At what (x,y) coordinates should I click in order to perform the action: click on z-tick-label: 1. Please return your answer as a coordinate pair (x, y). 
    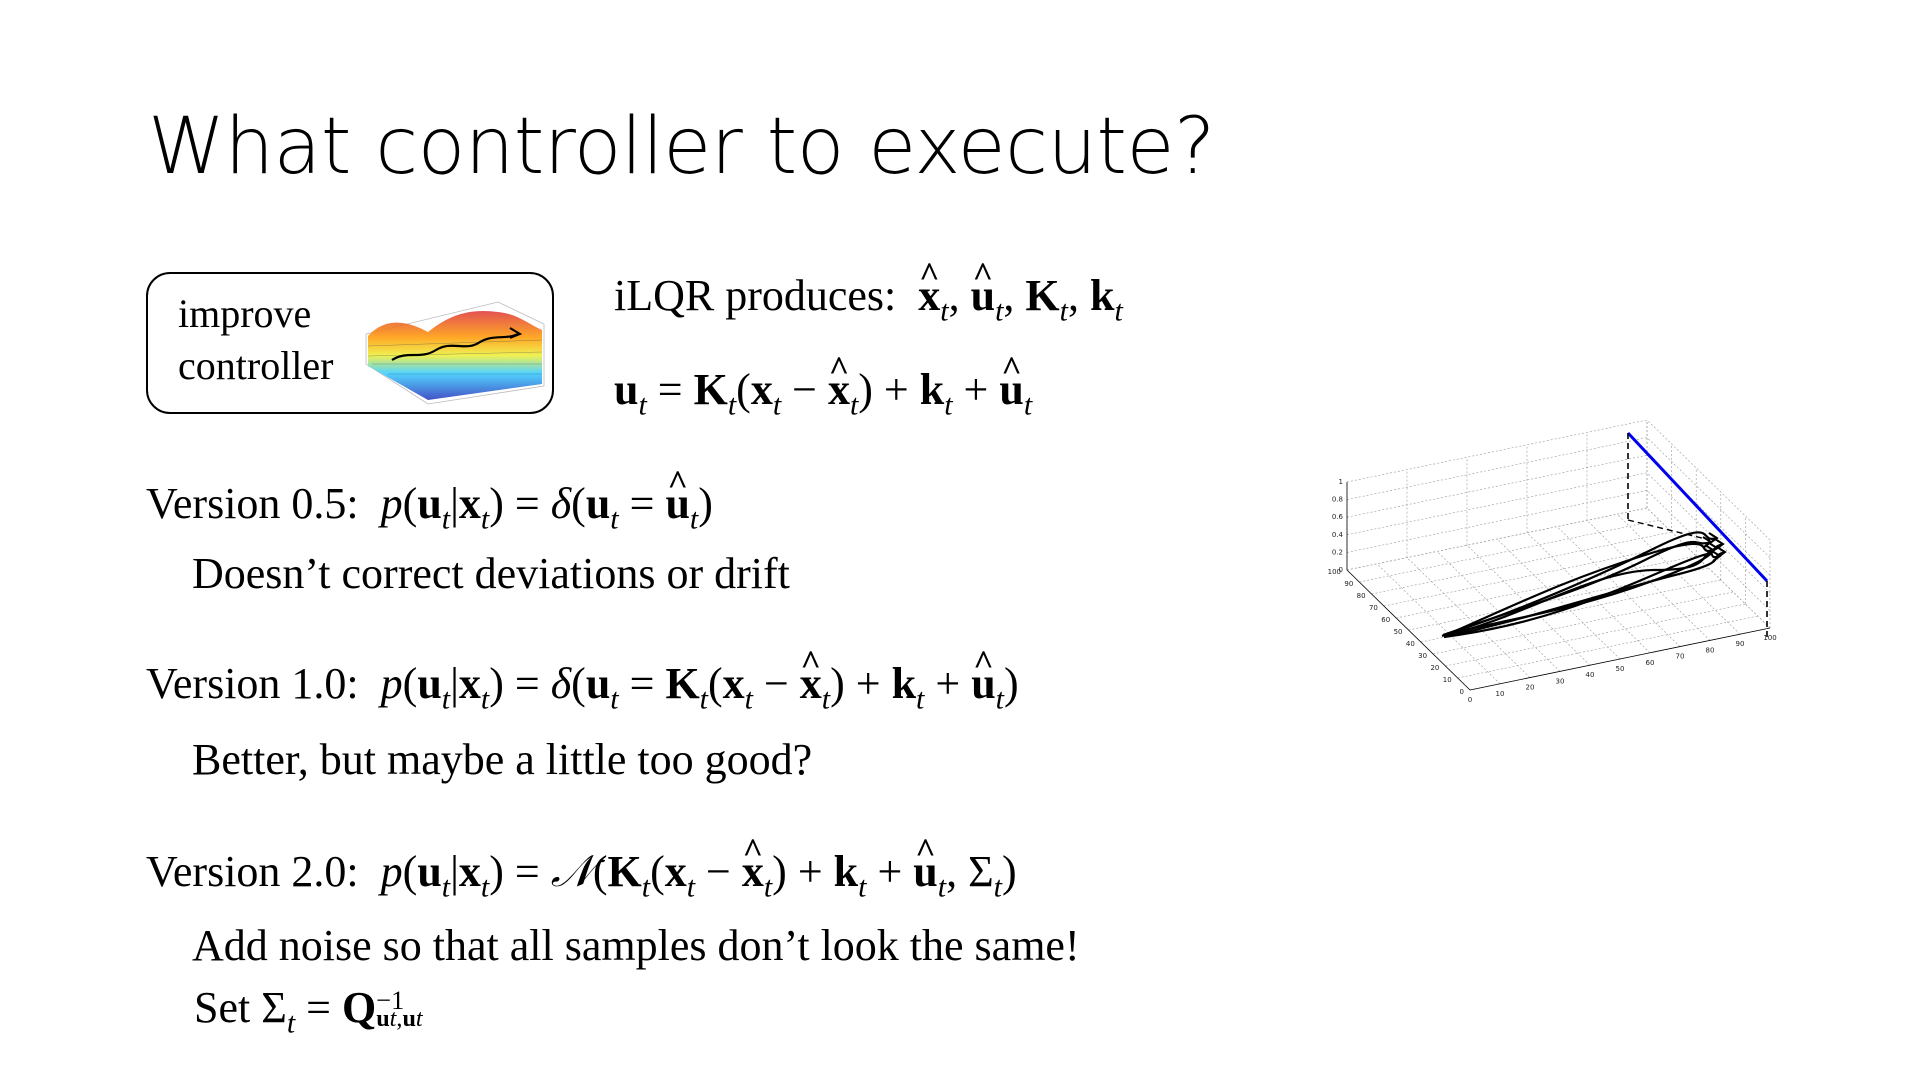
    Looking at the image, I should click on (1341, 482).